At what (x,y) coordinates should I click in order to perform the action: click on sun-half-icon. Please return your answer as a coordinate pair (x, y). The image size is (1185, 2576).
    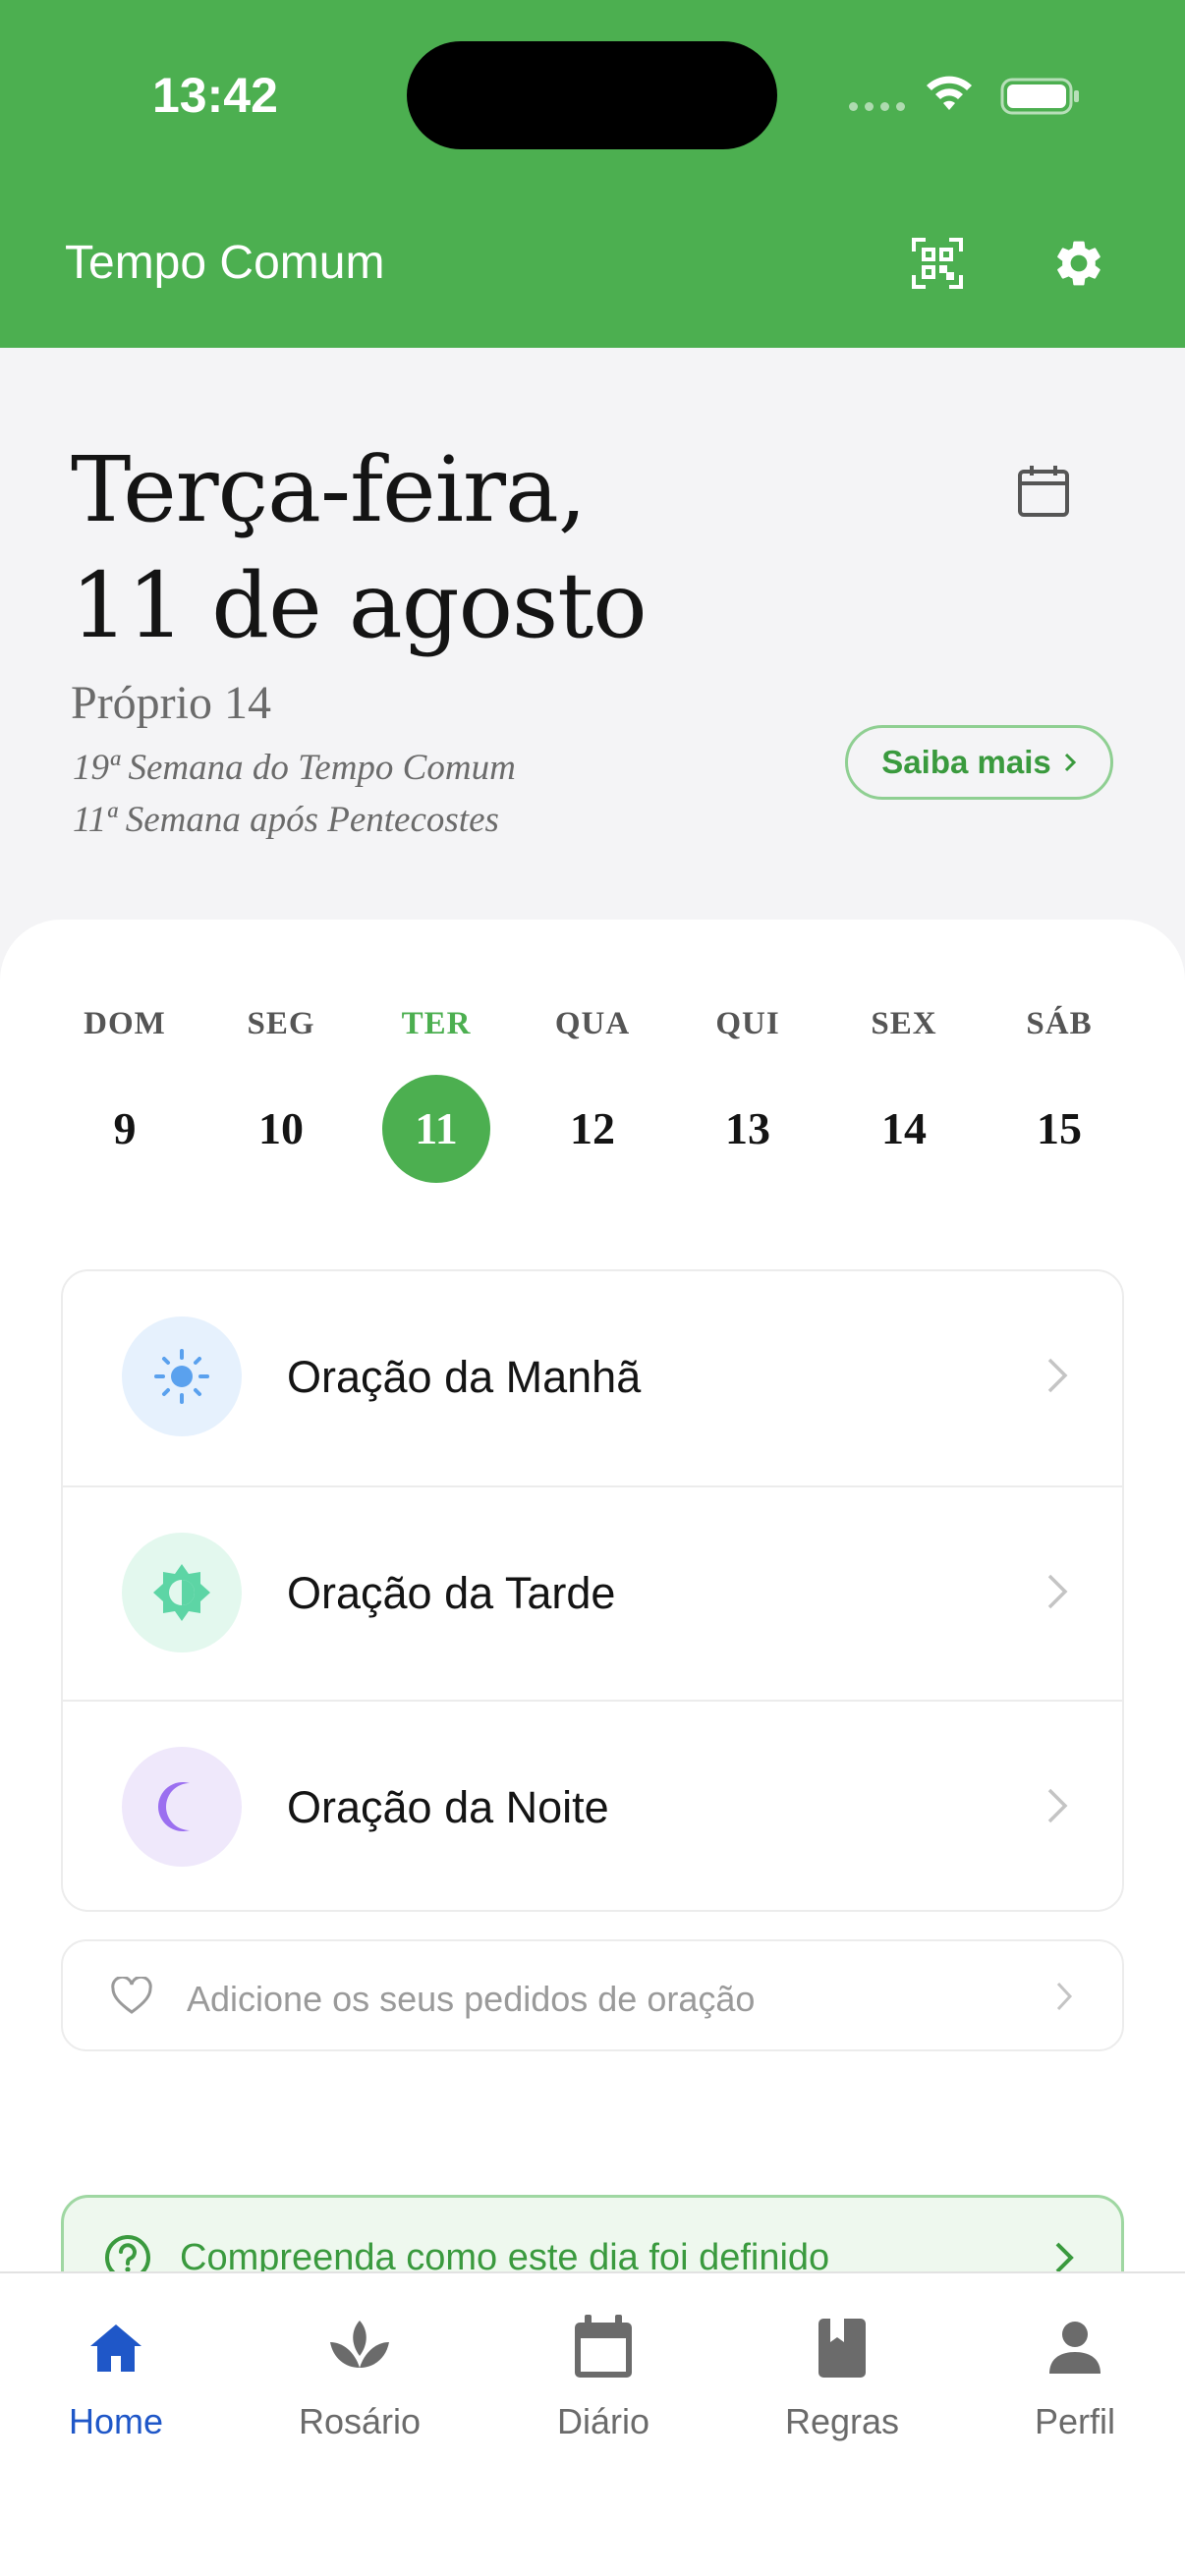
    Looking at the image, I should click on (182, 1592).